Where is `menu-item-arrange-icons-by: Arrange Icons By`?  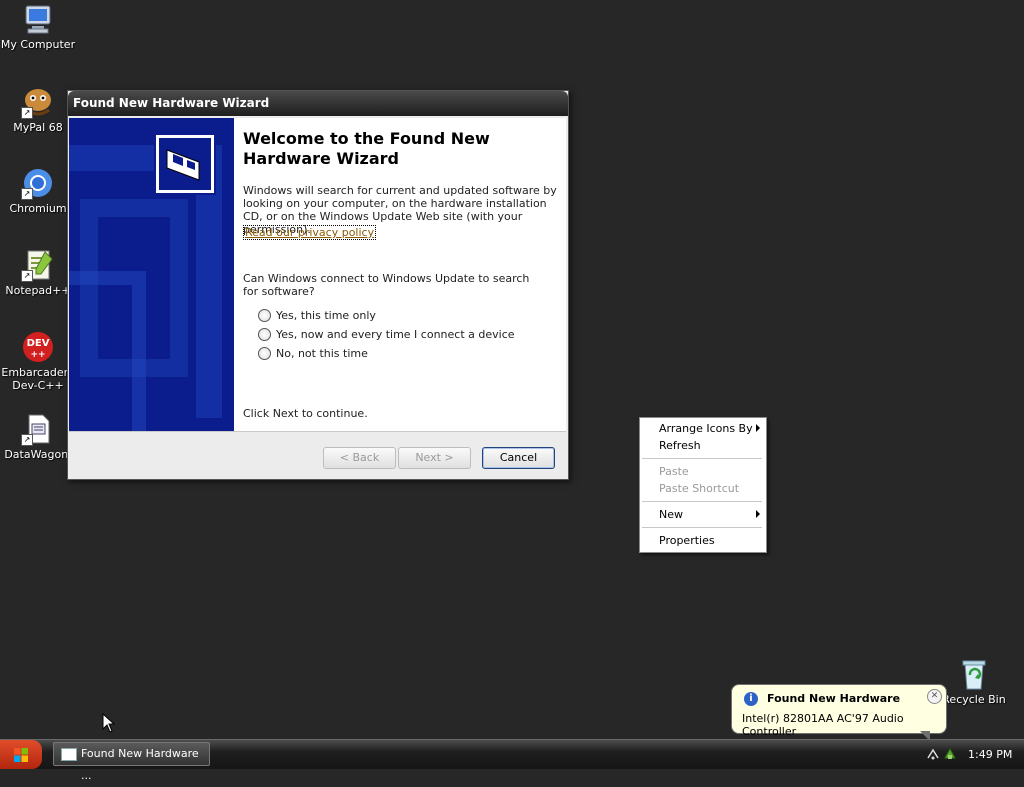 menu-item-arrange-icons-by: Arrange Icons By is located at coordinates (706, 428).